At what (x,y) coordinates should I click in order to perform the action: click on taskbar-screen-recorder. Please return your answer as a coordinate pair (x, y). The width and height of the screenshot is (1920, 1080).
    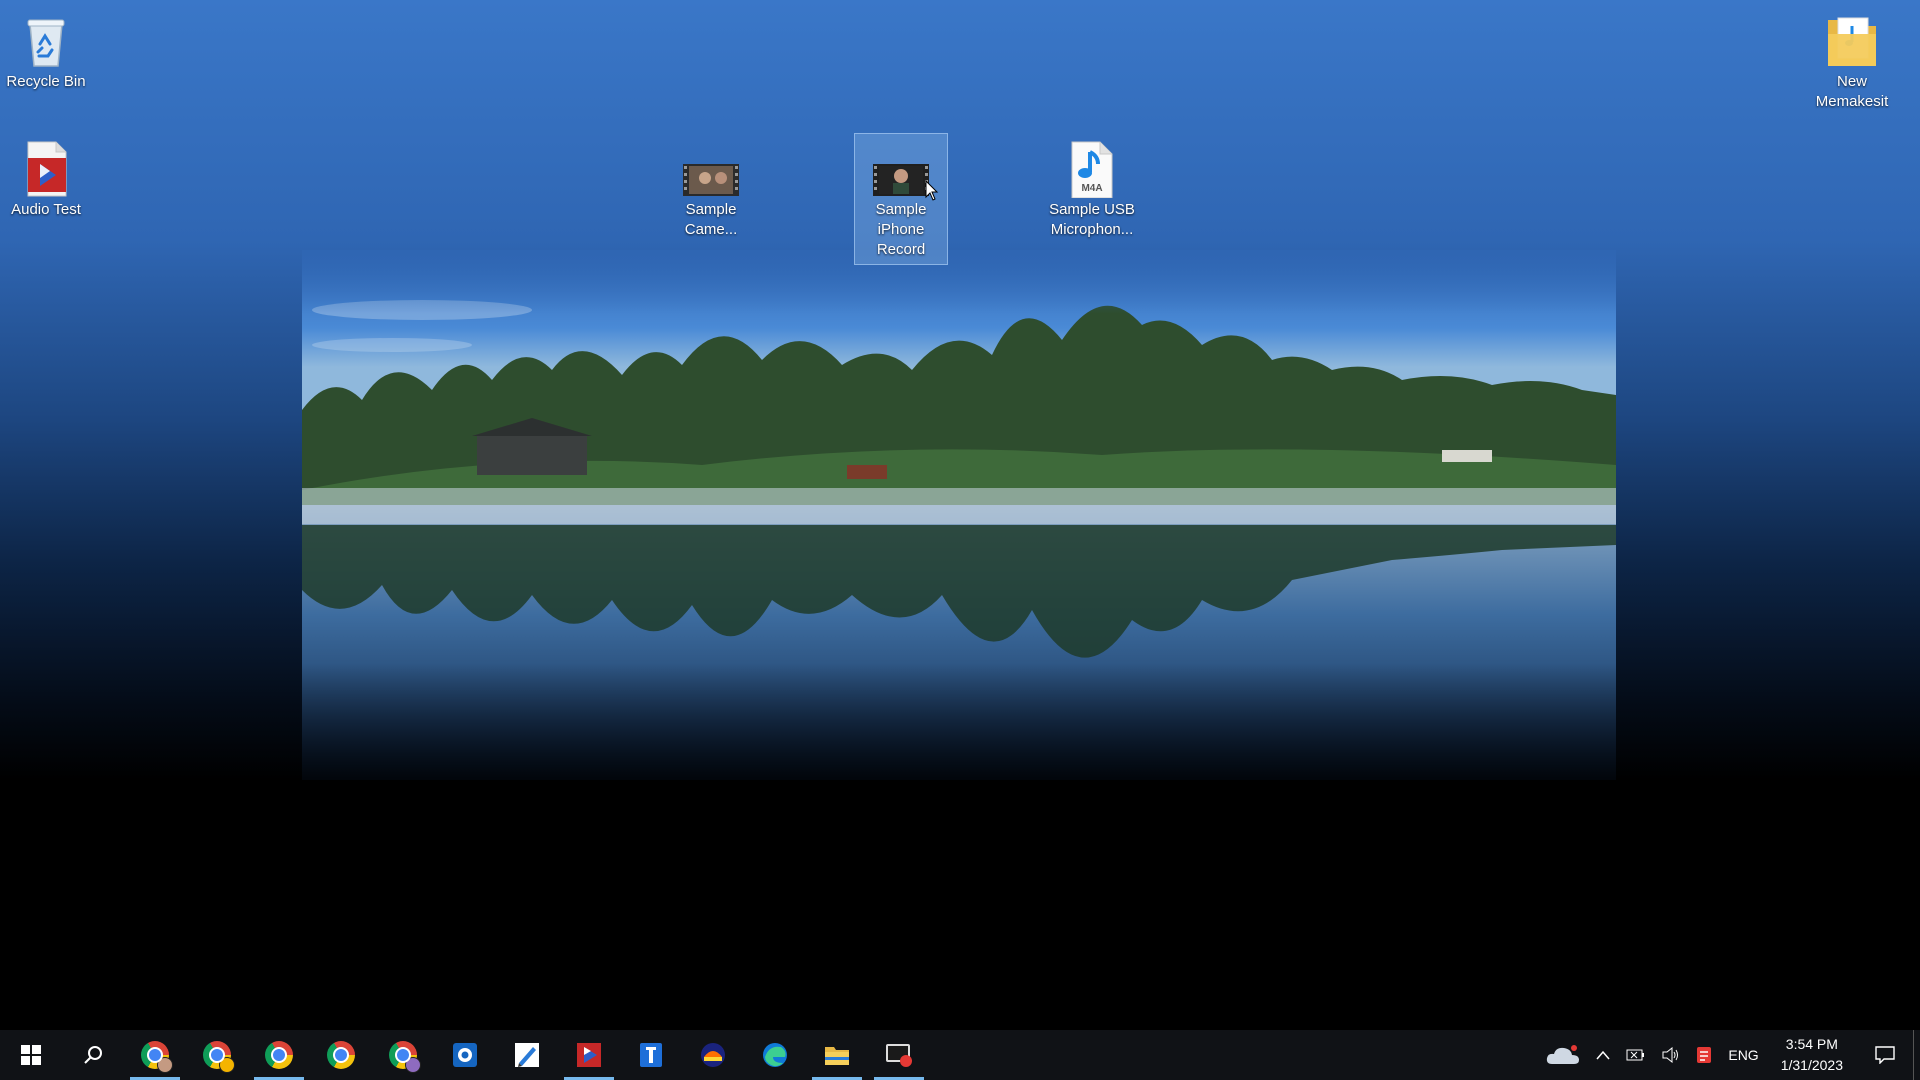
    Looking at the image, I should click on (899, 1055).